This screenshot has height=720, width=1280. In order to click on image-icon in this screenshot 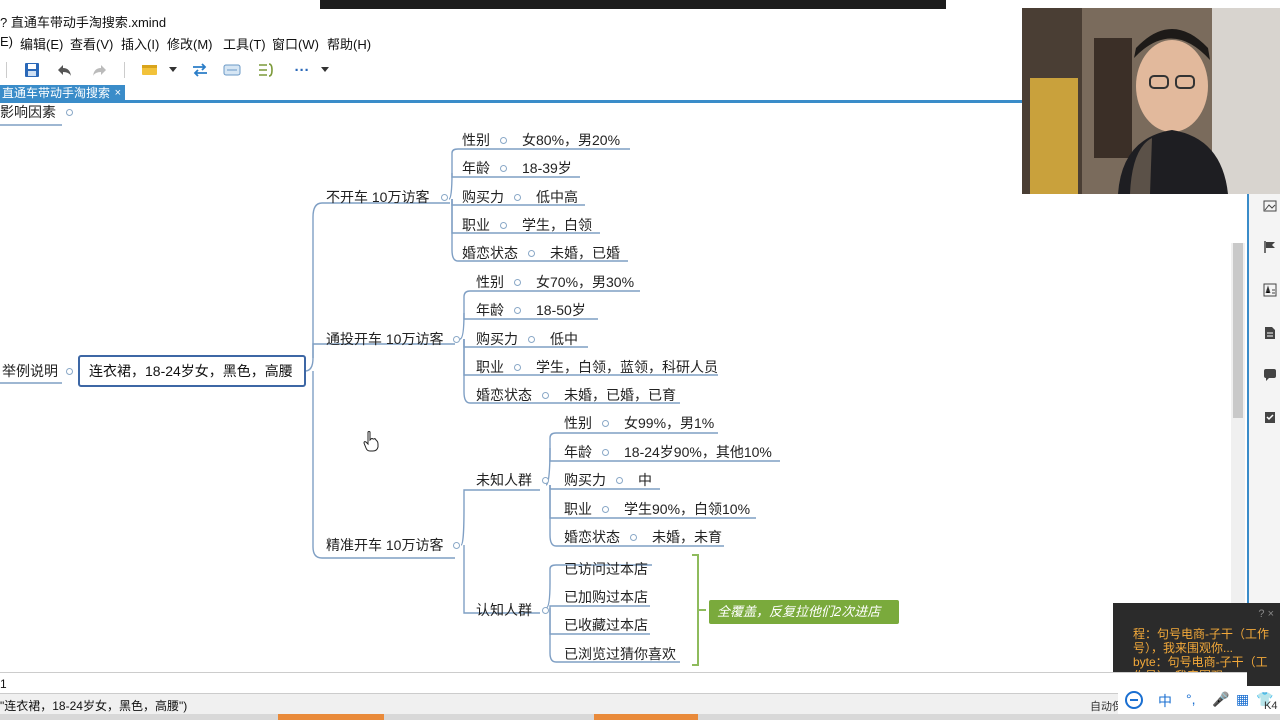, I will do `click(1270, 207)`.